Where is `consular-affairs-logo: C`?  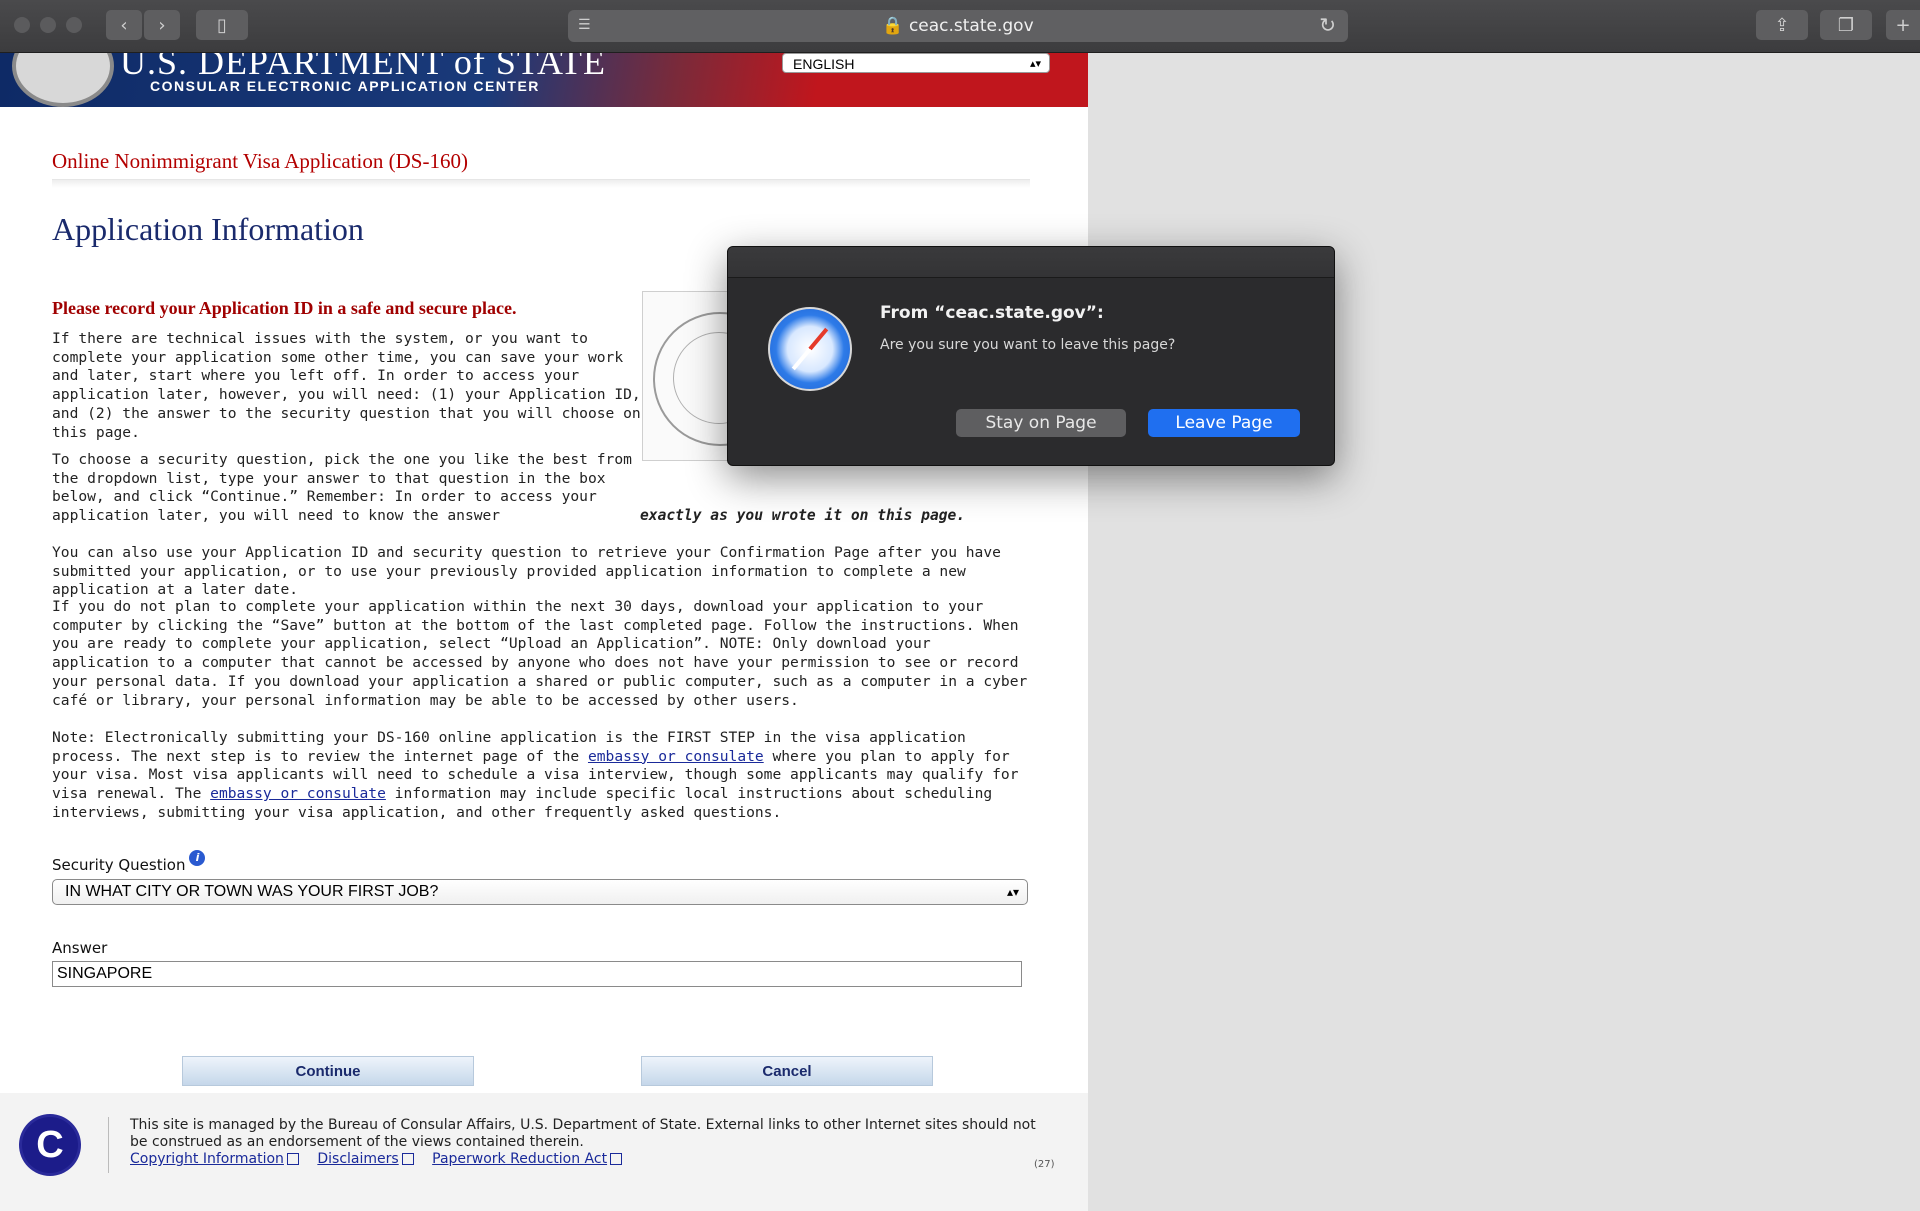 consular-affairs-logo: C is located at coordinates (50, 1145).